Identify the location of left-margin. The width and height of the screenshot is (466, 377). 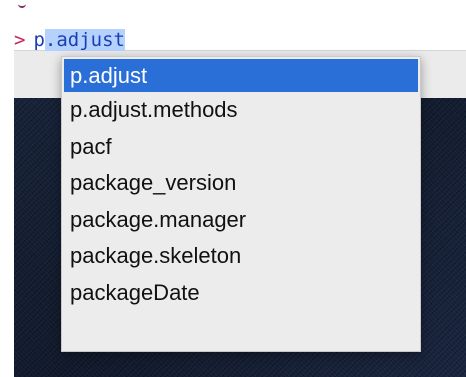
(7, 188).